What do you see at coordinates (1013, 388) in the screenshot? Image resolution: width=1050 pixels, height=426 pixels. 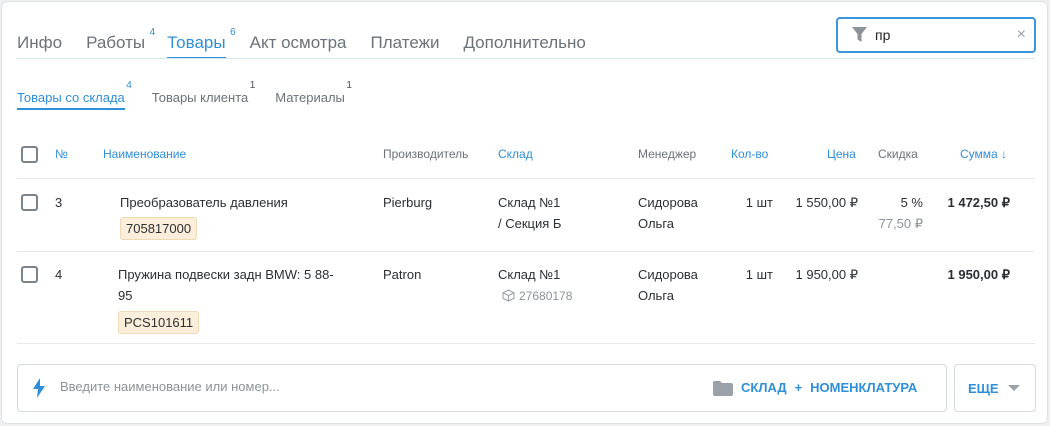 I see `chevron-down-icon` at bounding box center [1013, 388].